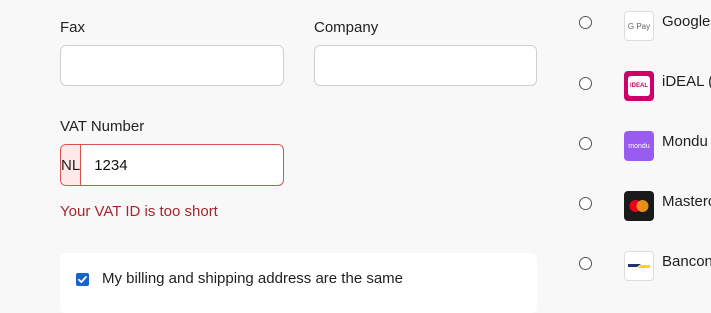  I want to click on mondu-icon: mondu, so click(639, 146).